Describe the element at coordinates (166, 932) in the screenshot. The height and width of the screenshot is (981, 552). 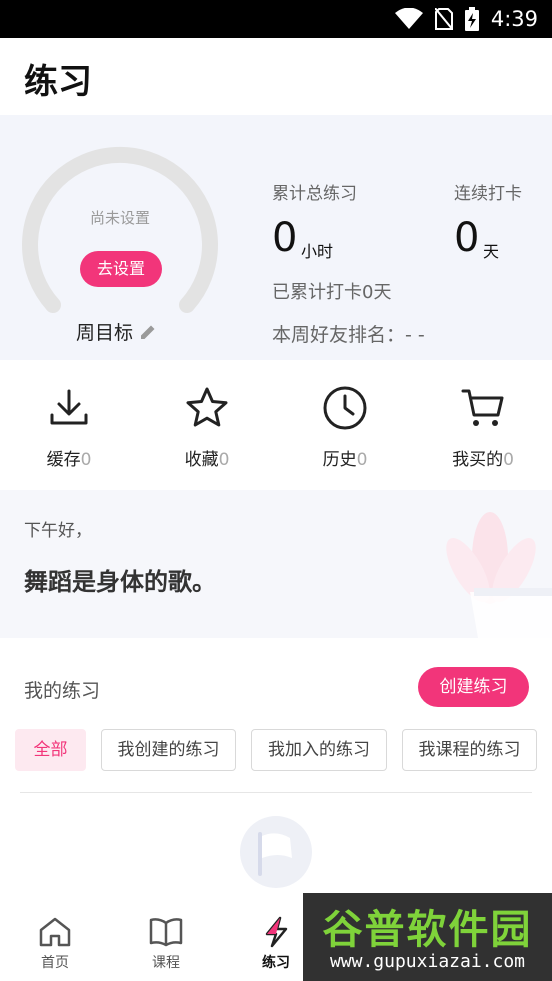
I see `book-icon` at that location.